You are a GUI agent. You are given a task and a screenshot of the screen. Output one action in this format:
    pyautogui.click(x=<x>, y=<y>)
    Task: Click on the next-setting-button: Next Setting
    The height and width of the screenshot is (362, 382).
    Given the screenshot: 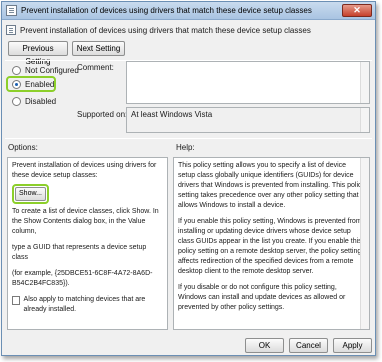 What is the action you would take?
    pyautogui.click(x=98, y=48)
    